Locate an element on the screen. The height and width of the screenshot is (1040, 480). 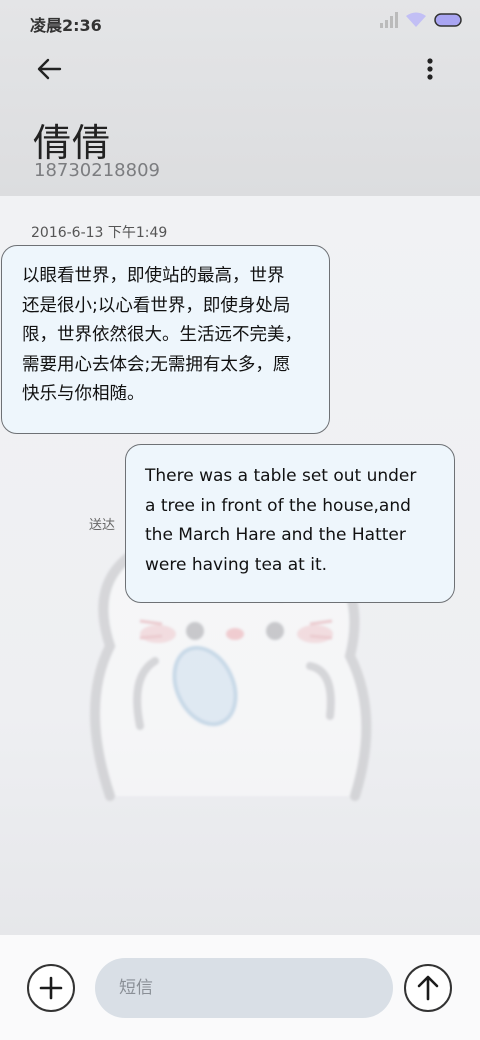
send-button is located at coordinates (428, 988).